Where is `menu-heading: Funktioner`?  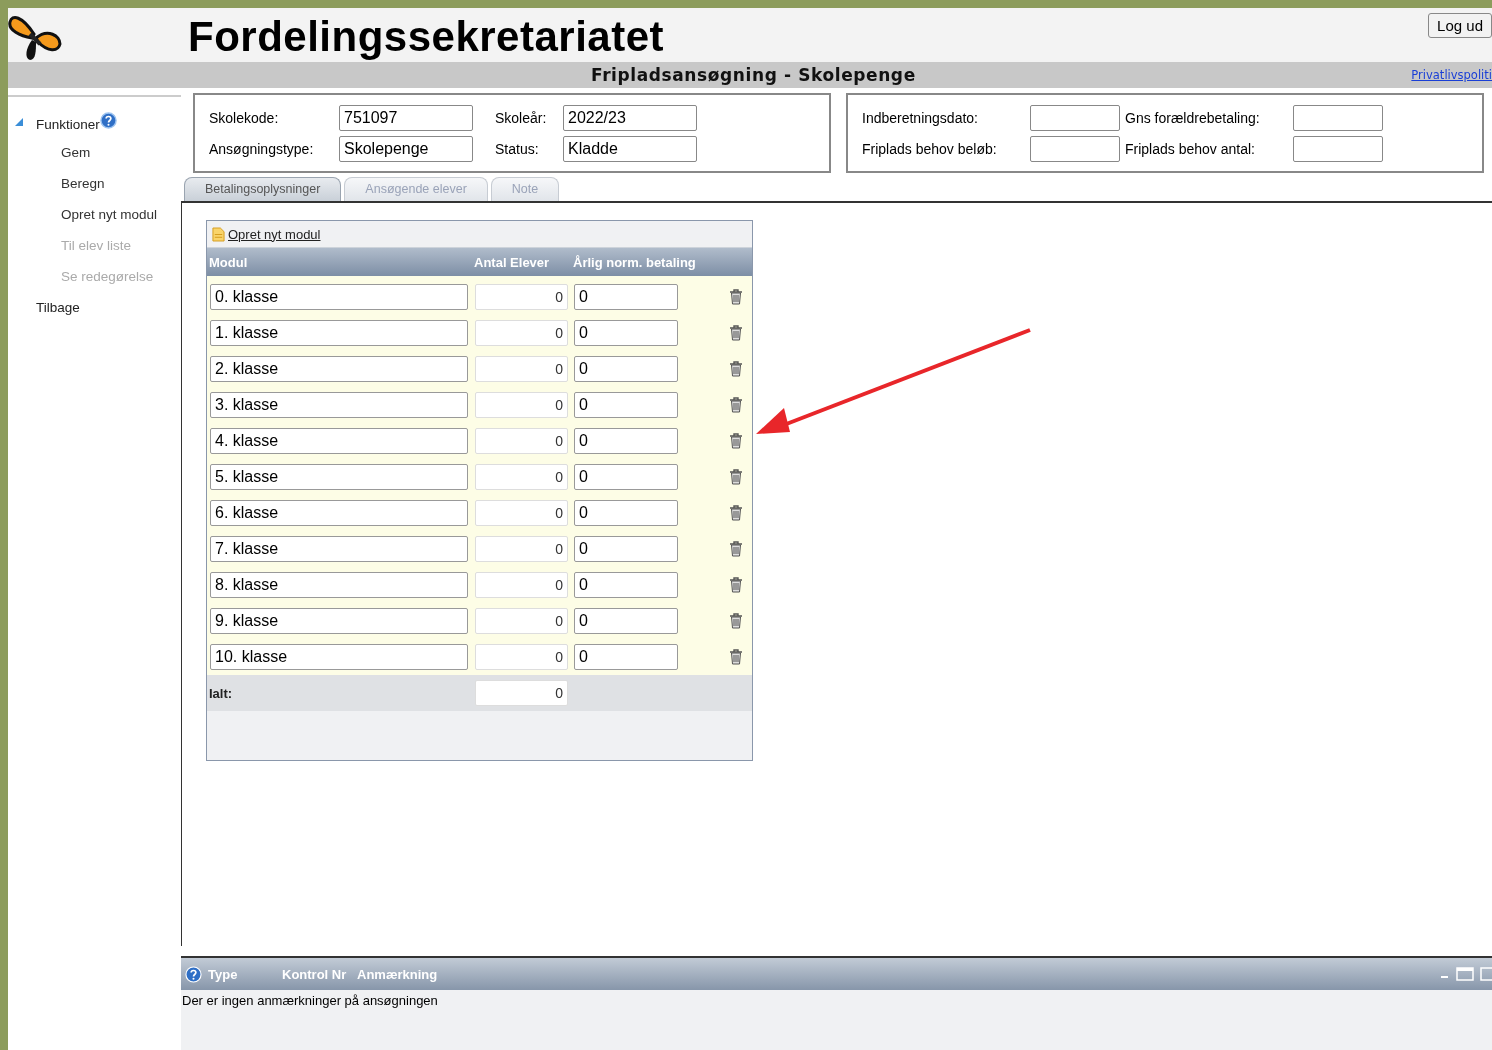 menu-heading: Funktioner is located at coordinates (68, 124).